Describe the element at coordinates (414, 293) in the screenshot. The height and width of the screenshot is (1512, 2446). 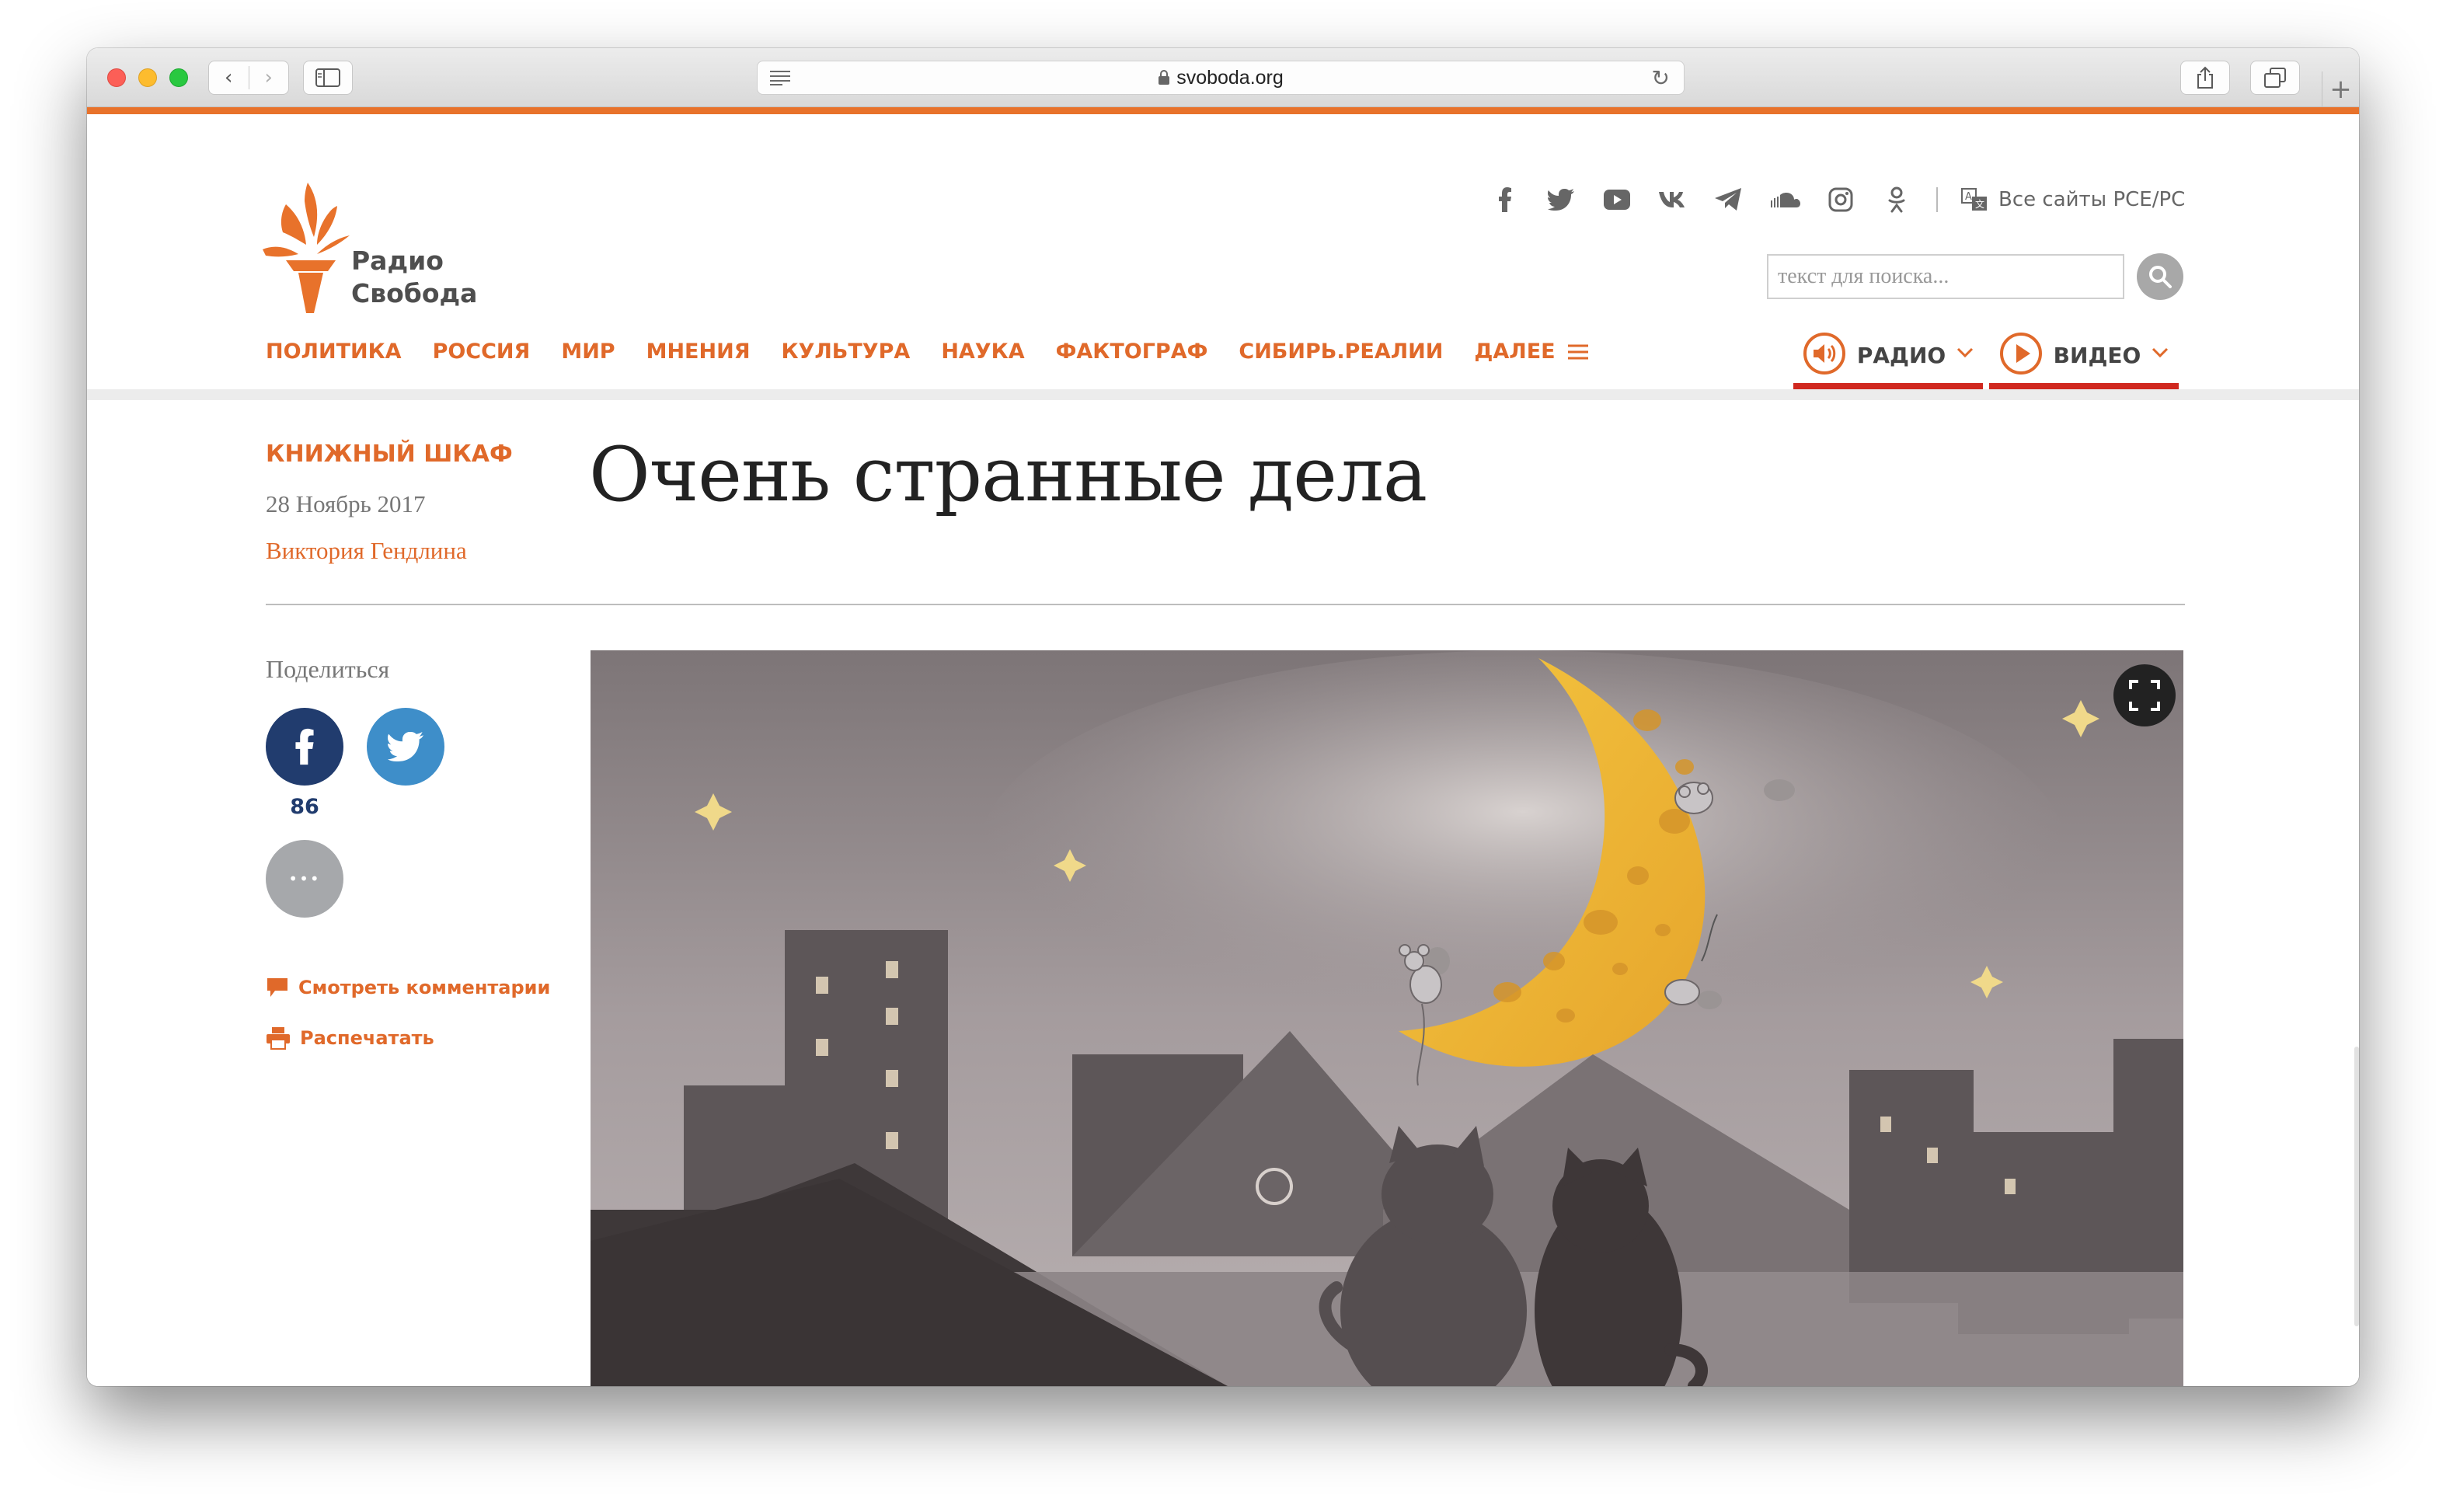
I see `logo-line-2: Свобода` at that location.